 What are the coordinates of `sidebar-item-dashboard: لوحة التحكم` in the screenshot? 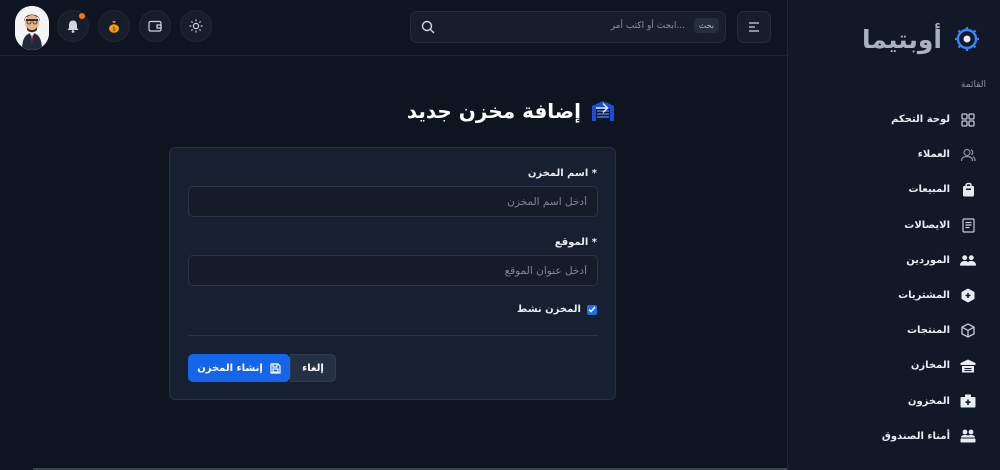 It's located at (893, 119).